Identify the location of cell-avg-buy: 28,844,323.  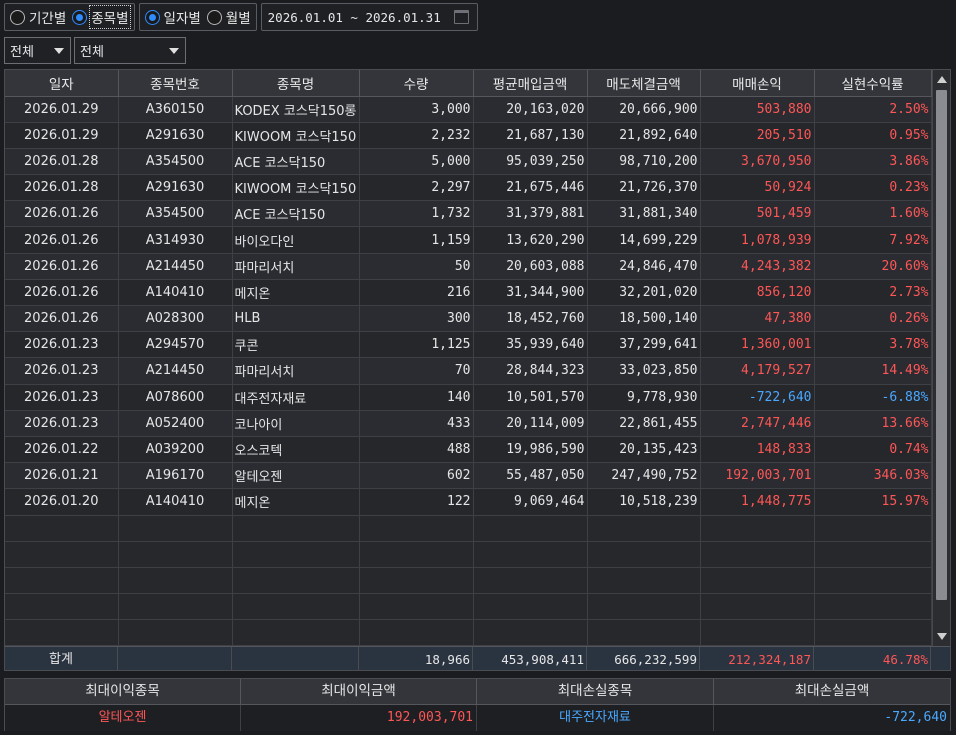
(530, 371).